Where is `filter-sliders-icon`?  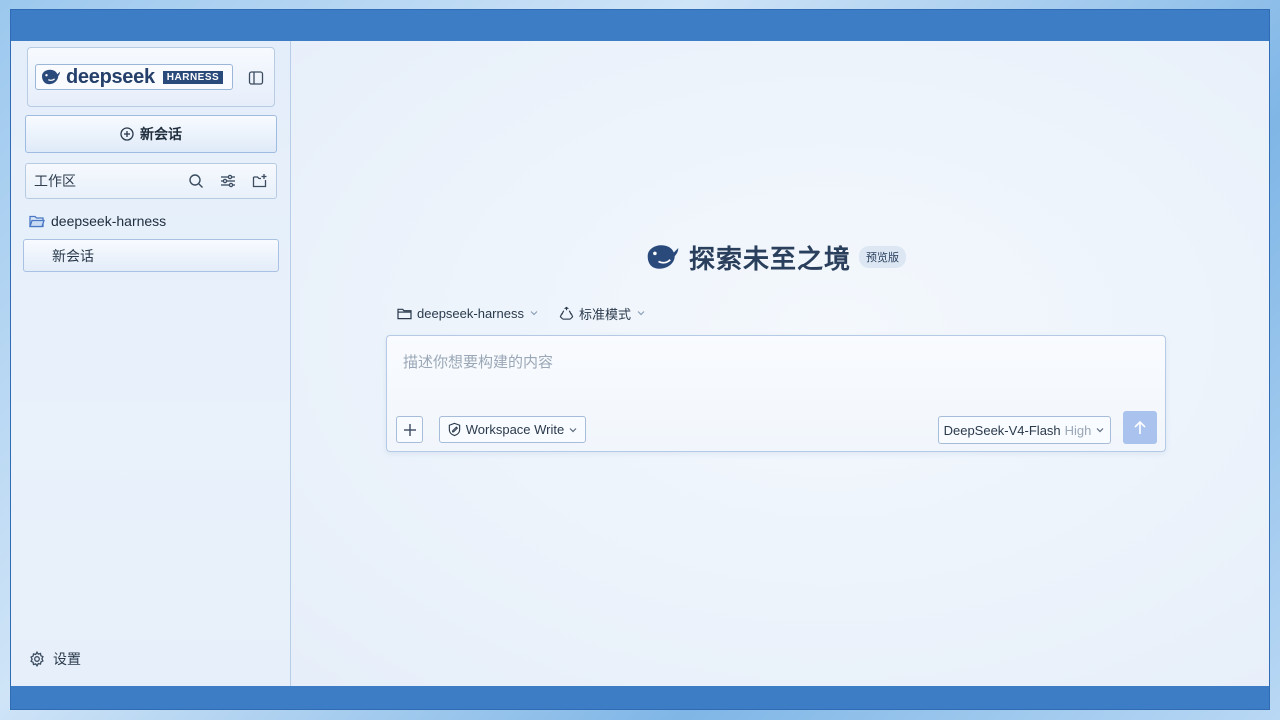
filter-sliders-icon is located at coordinates (228, 181).